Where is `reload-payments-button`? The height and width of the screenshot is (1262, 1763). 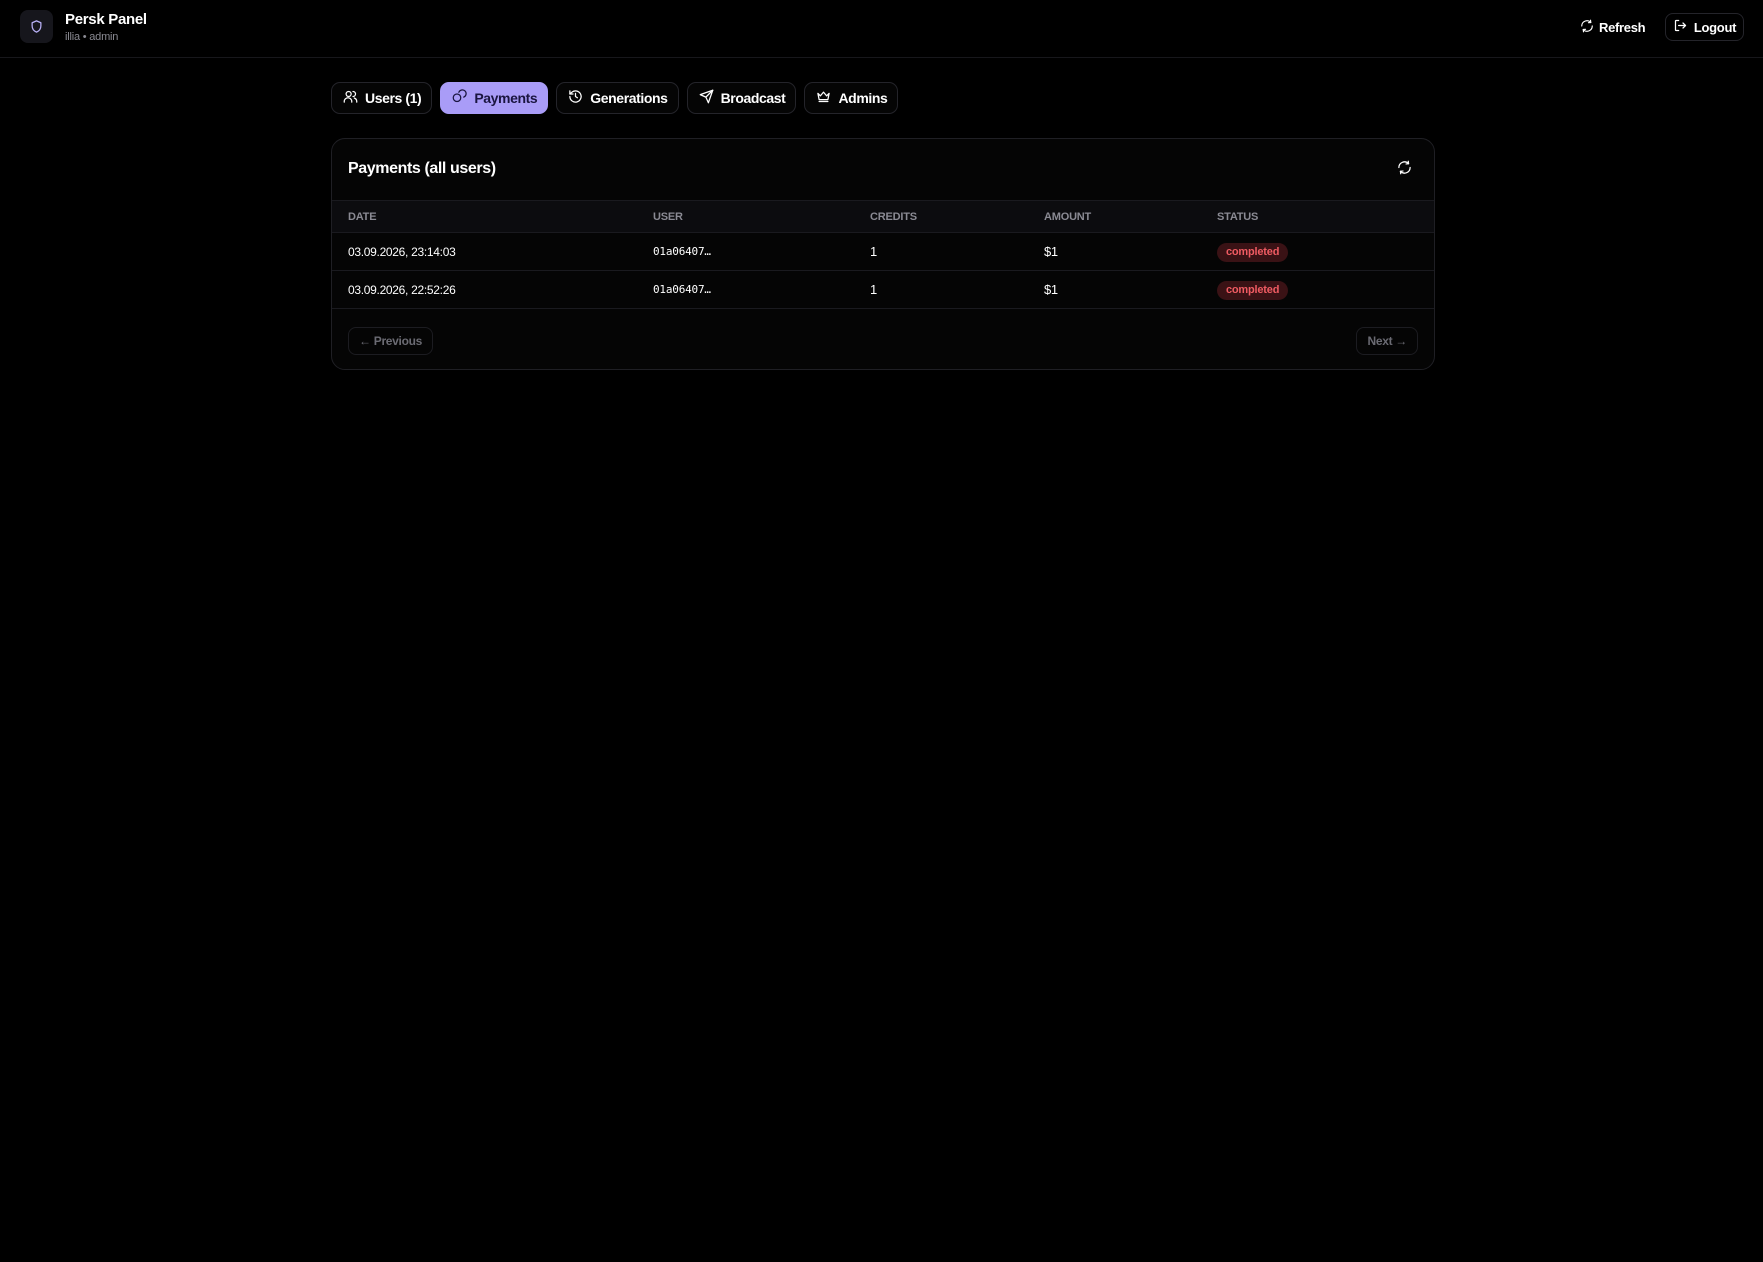 reload-payments-button is located at coordinates (1404, 170).